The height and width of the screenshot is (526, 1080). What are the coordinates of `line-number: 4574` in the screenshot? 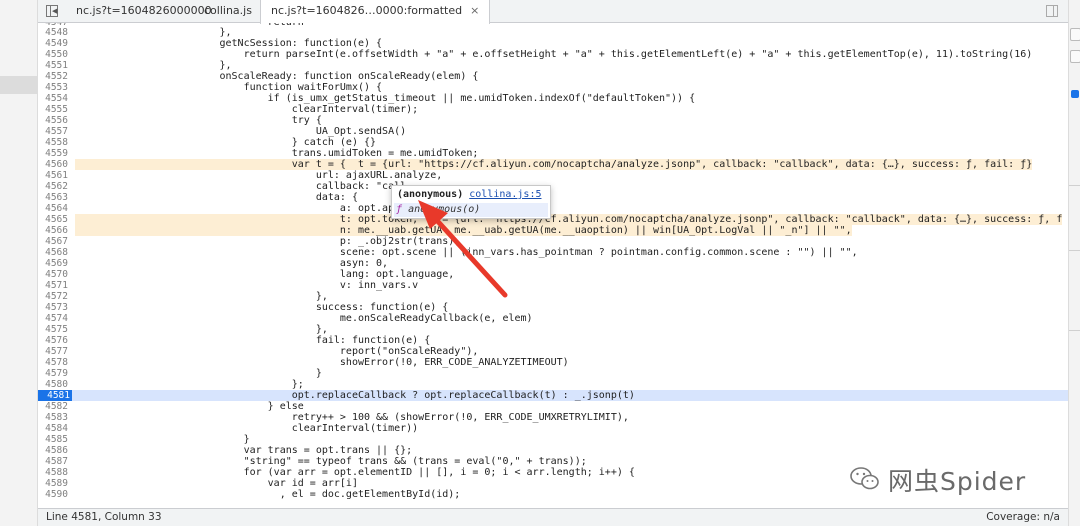 It's located at (53, 318).